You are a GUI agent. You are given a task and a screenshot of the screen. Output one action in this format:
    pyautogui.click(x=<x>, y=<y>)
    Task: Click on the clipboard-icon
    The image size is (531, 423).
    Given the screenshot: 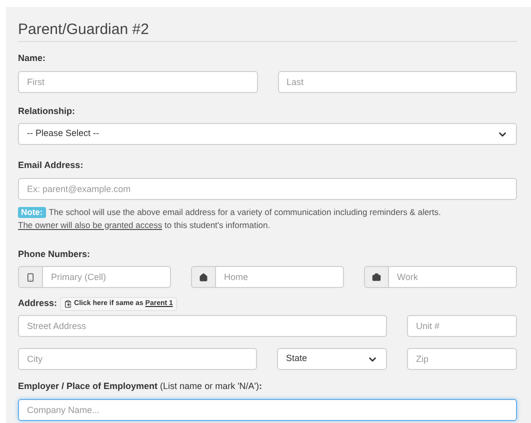 What is the action you would take?
    pyautogui.click(x=68, y=304)
    